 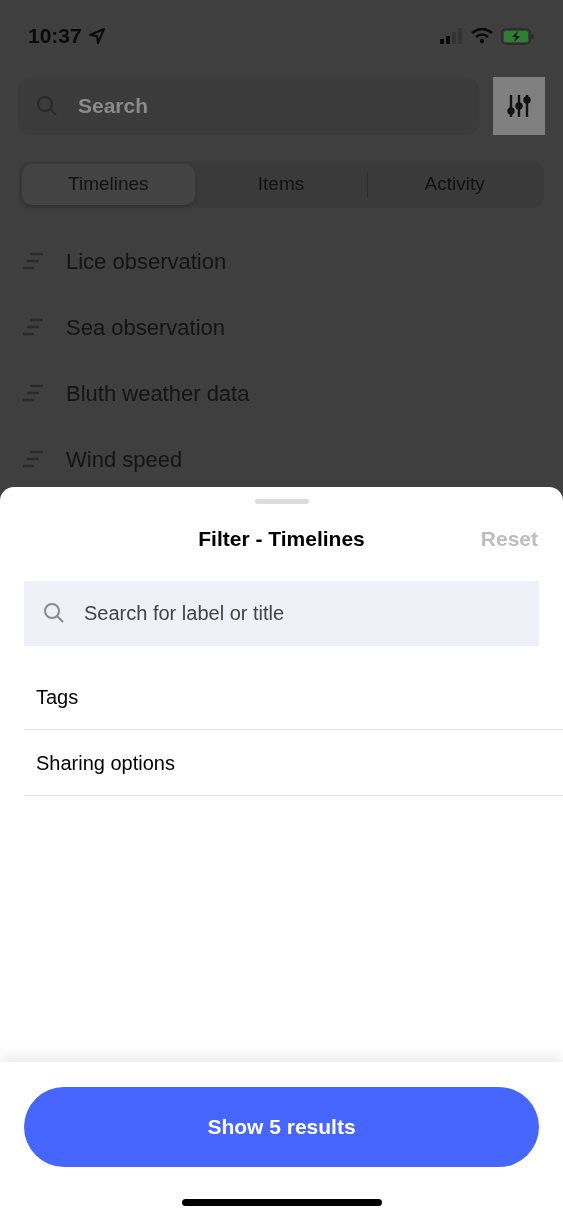 What do you see at coordinates (281, 613) in the screenshot?
I see `sheet-search-field: Search for label or title` at bounding box center [281, 613].